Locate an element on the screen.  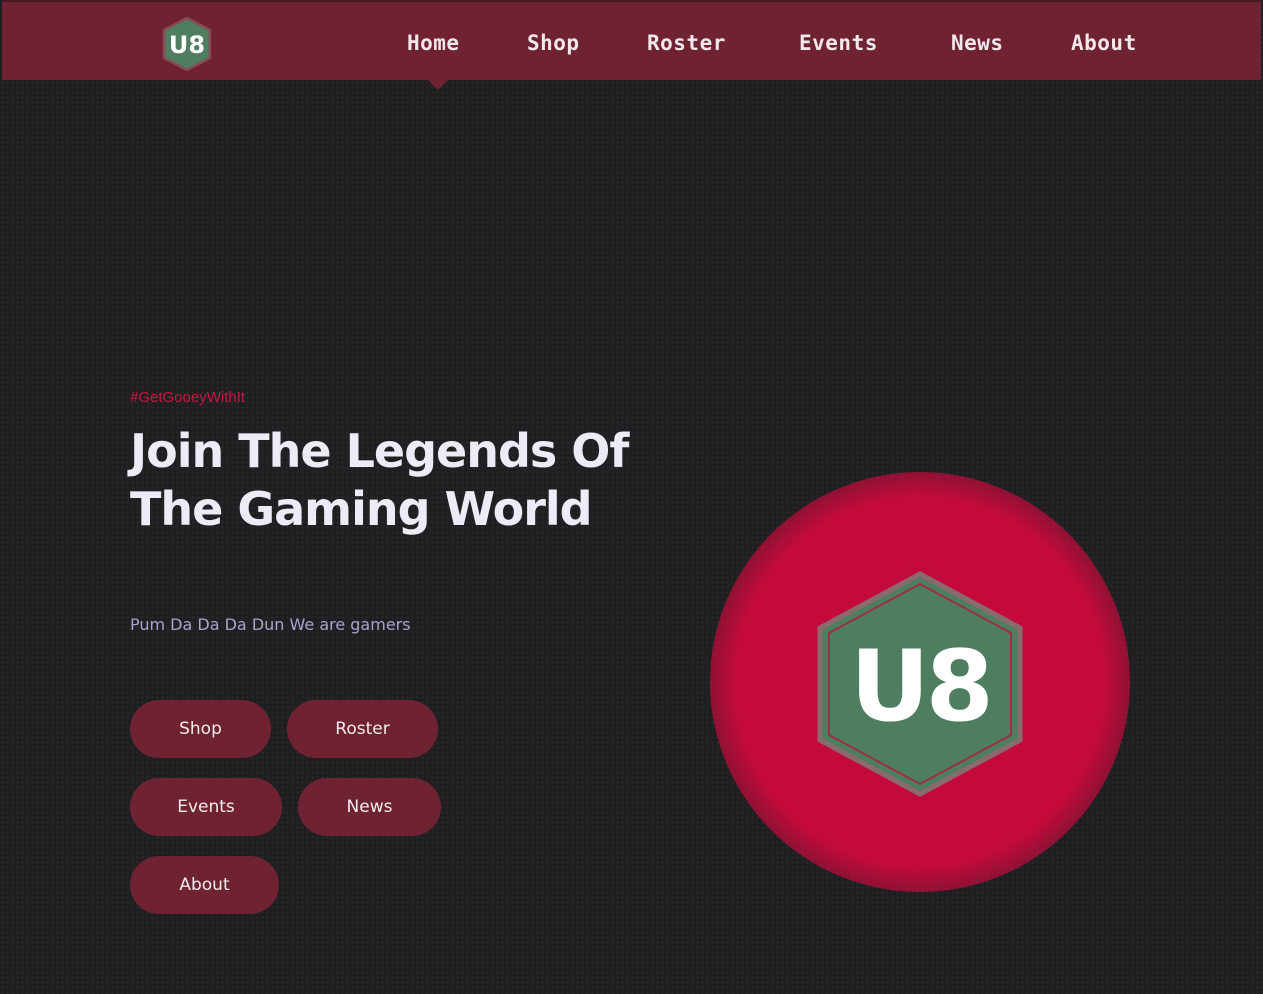
active-nav-indicator is located at coordinates (438, 85).